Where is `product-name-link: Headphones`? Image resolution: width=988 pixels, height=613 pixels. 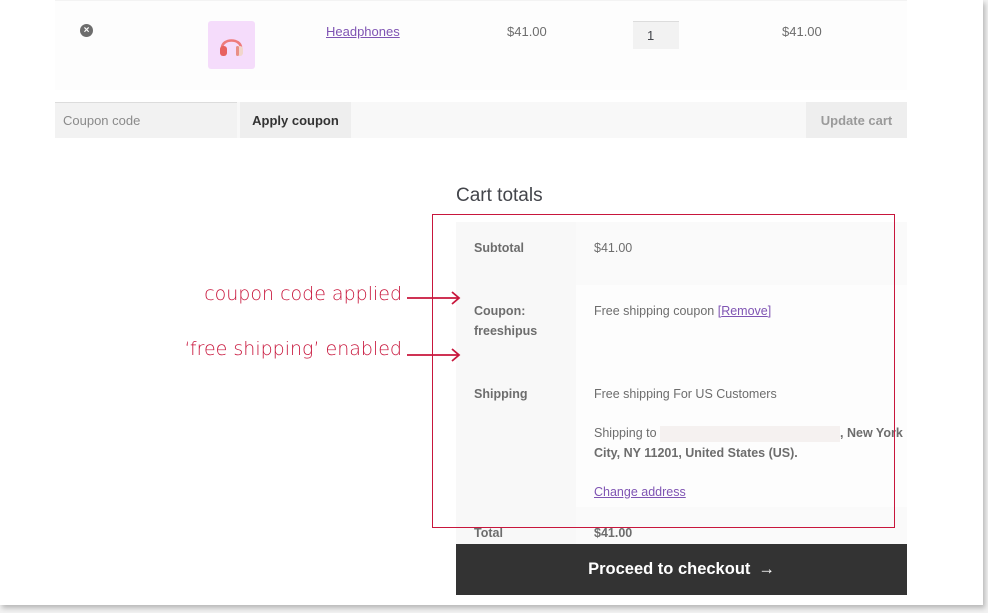 product-name-link: Headphones is located at coordinates (363, 31).